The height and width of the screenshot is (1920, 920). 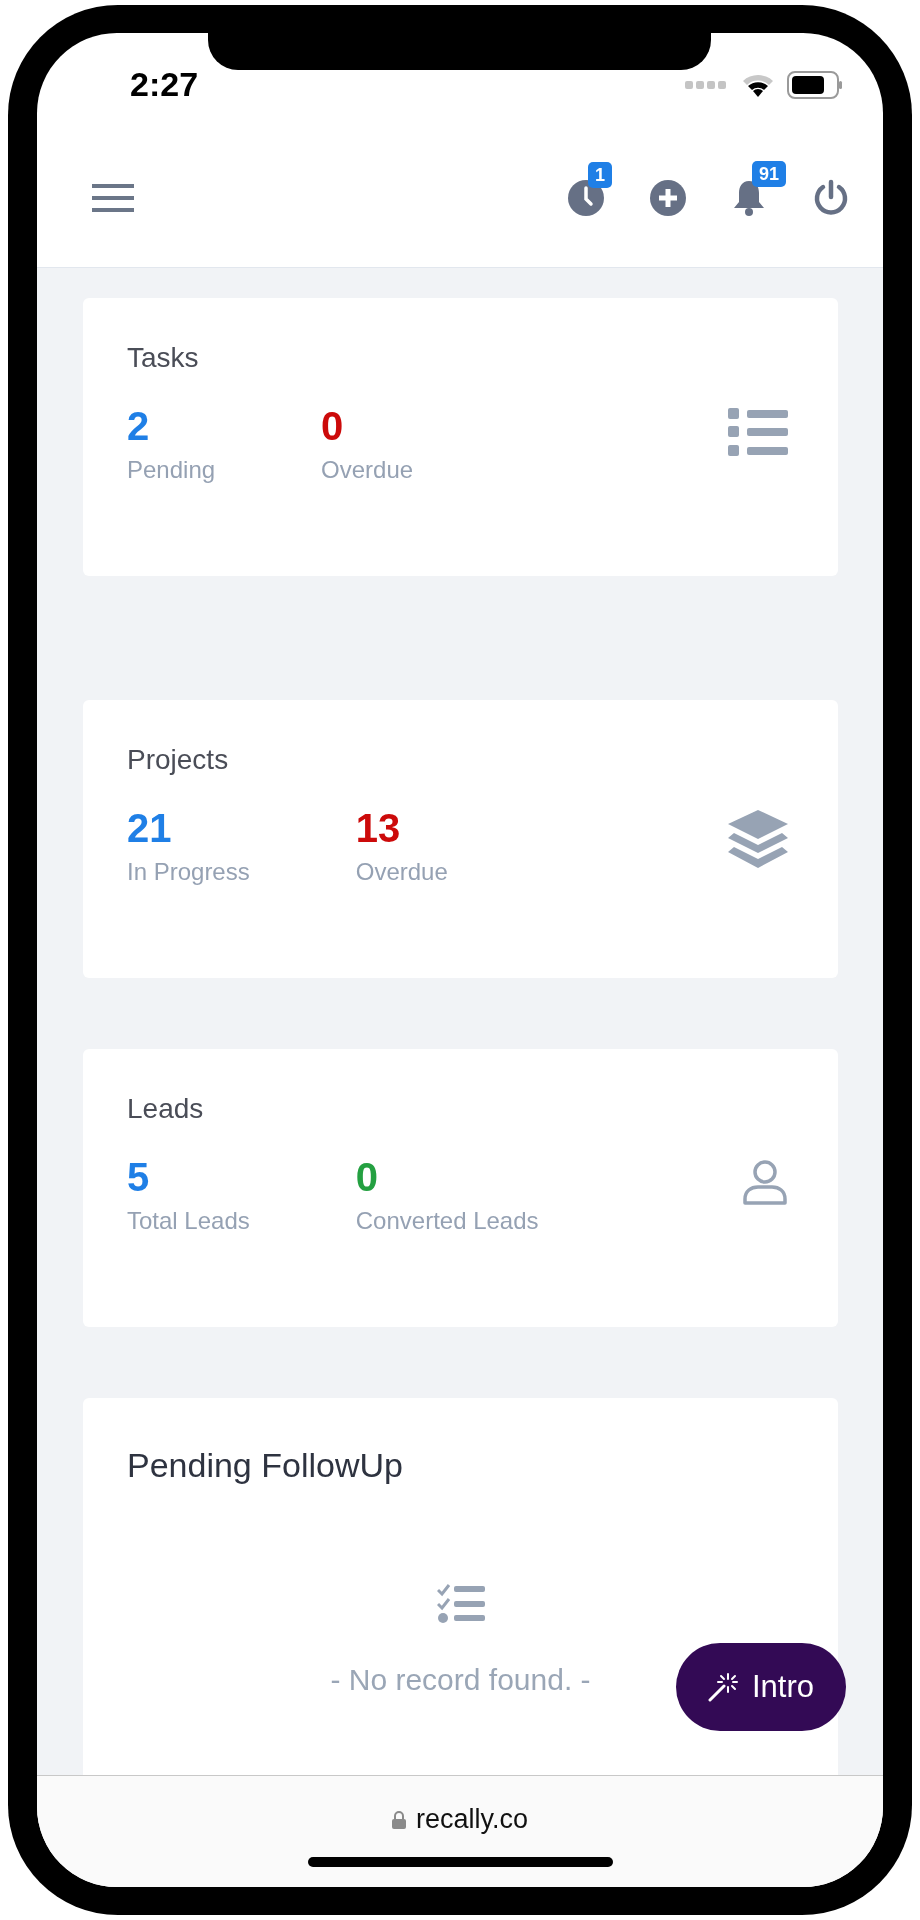 What do you see at coordinates (178, 760) in the screenshot?
I see `card-title: Projects` at bounding box center [178, 760].